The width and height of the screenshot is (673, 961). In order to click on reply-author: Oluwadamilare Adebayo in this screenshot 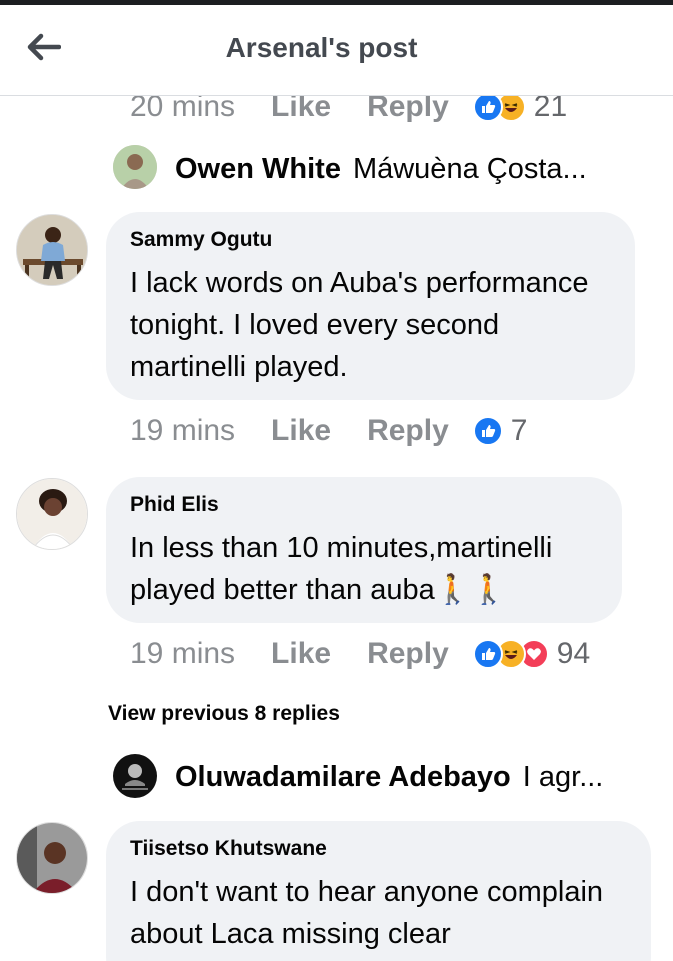, I will do `click(343, 776)`.